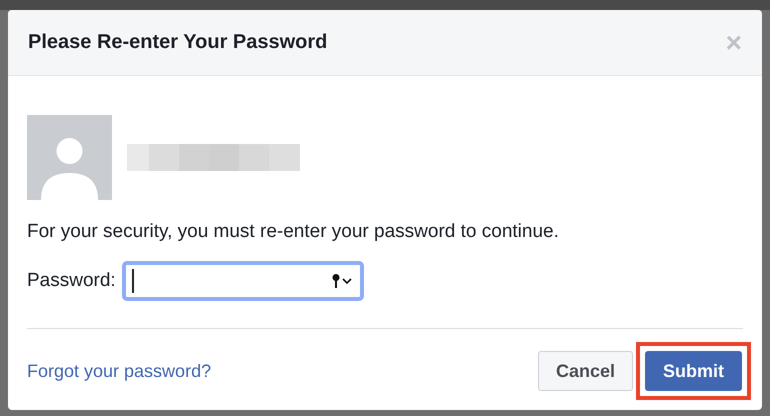  I want to click on dialog-title: Please Re-enter Your Password, so click(178, 42).